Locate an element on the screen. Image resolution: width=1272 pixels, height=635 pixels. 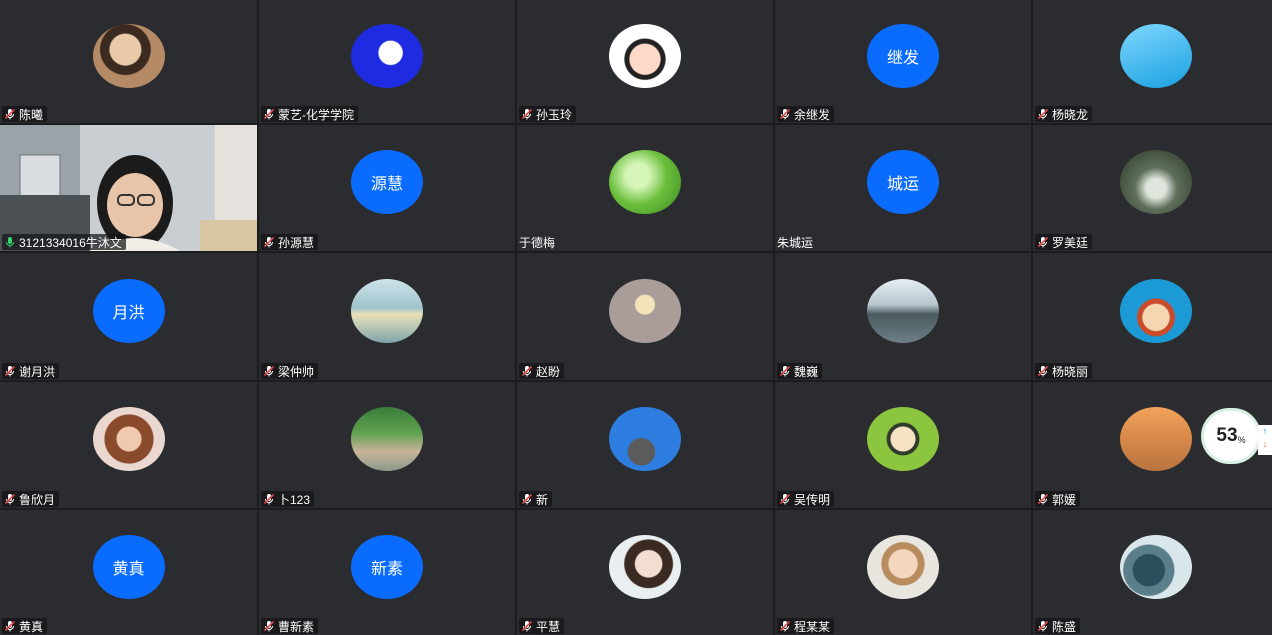
participant-tile: 月洪谢月洪 is located at coordinates (128, 316).